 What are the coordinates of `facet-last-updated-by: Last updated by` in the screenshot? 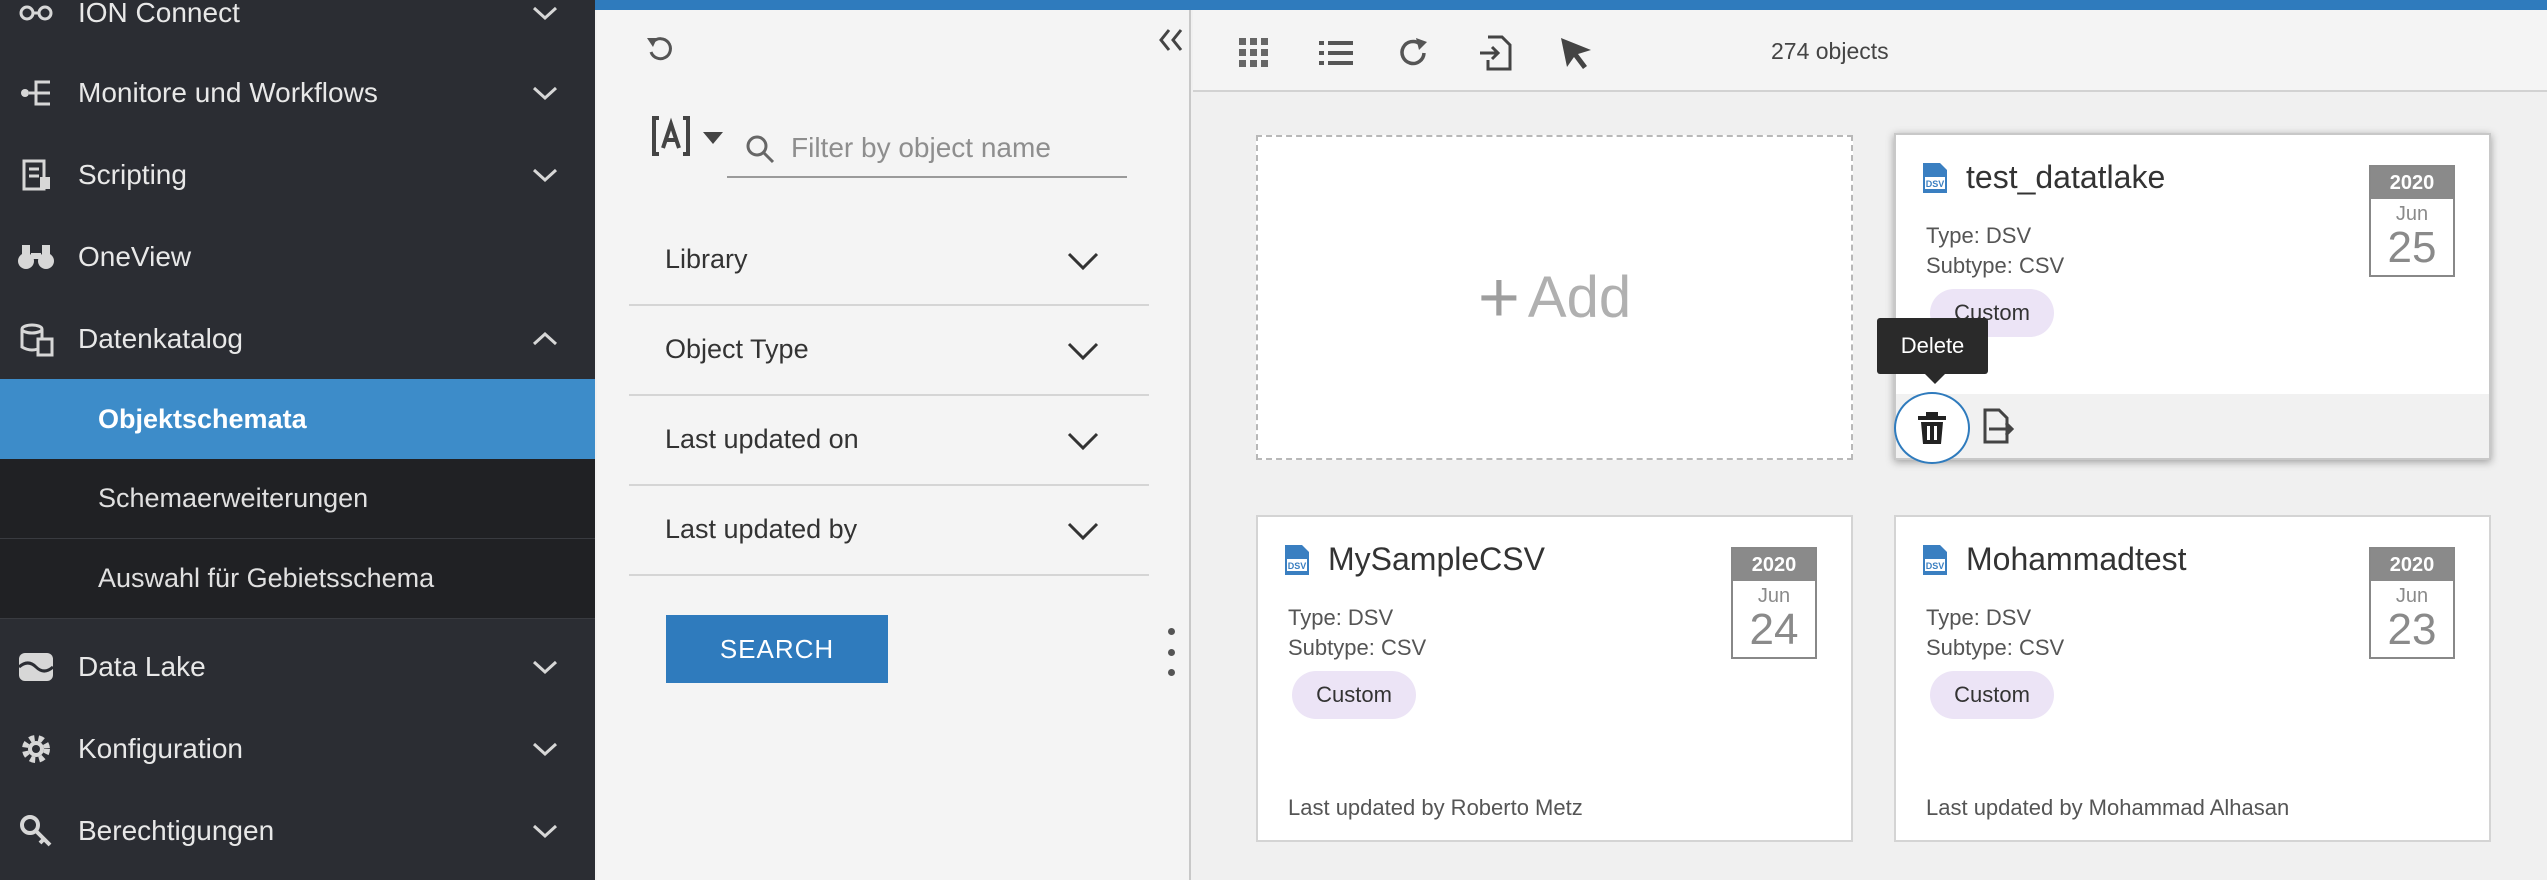 It's located at (889, 531).